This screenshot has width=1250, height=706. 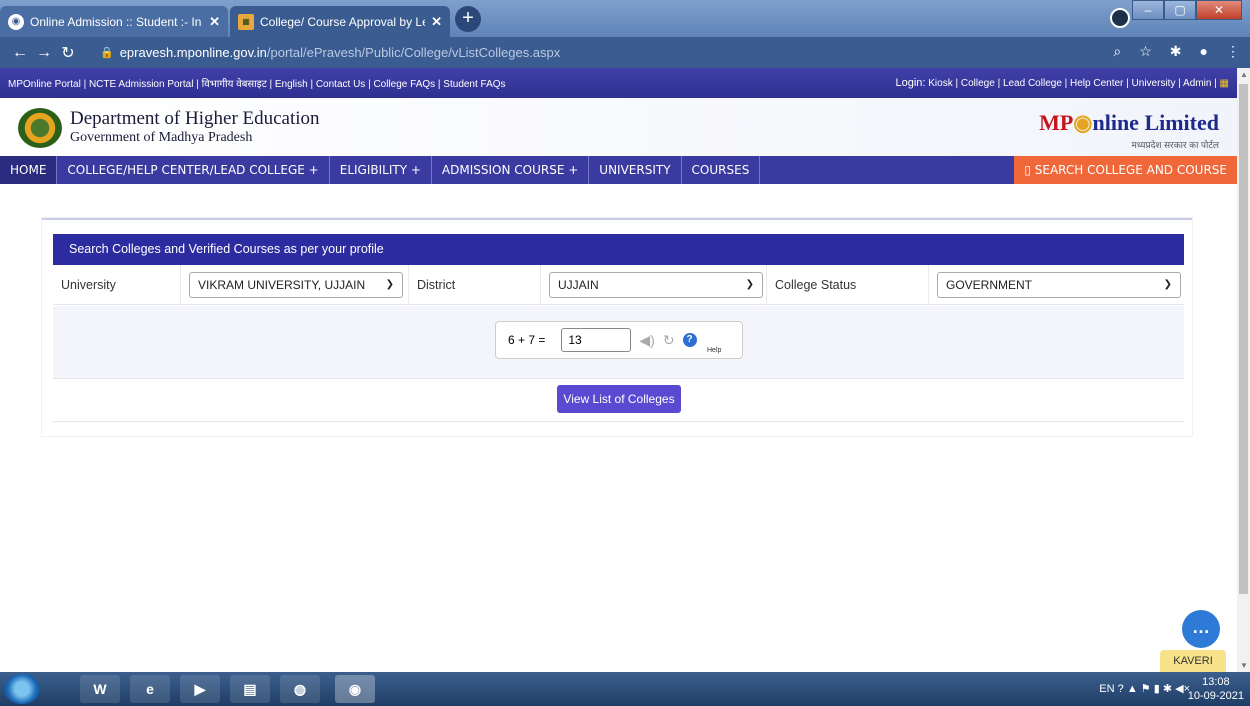 I want to click on grid-icon: ▦, so click(x=1224, y=83).